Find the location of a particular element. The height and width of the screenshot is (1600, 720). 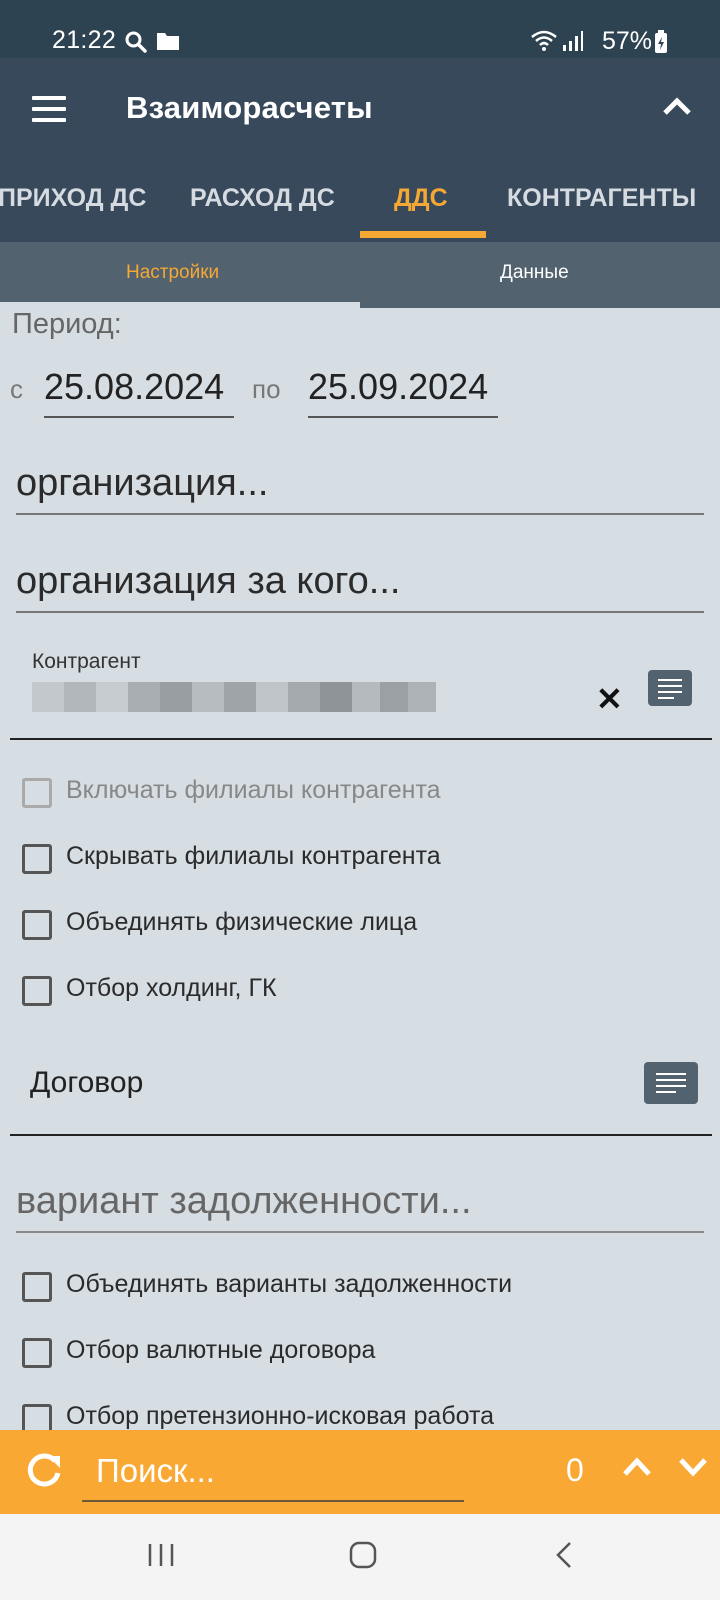

app-title: Взаиморасчеты is located at coordinates (249, 107).